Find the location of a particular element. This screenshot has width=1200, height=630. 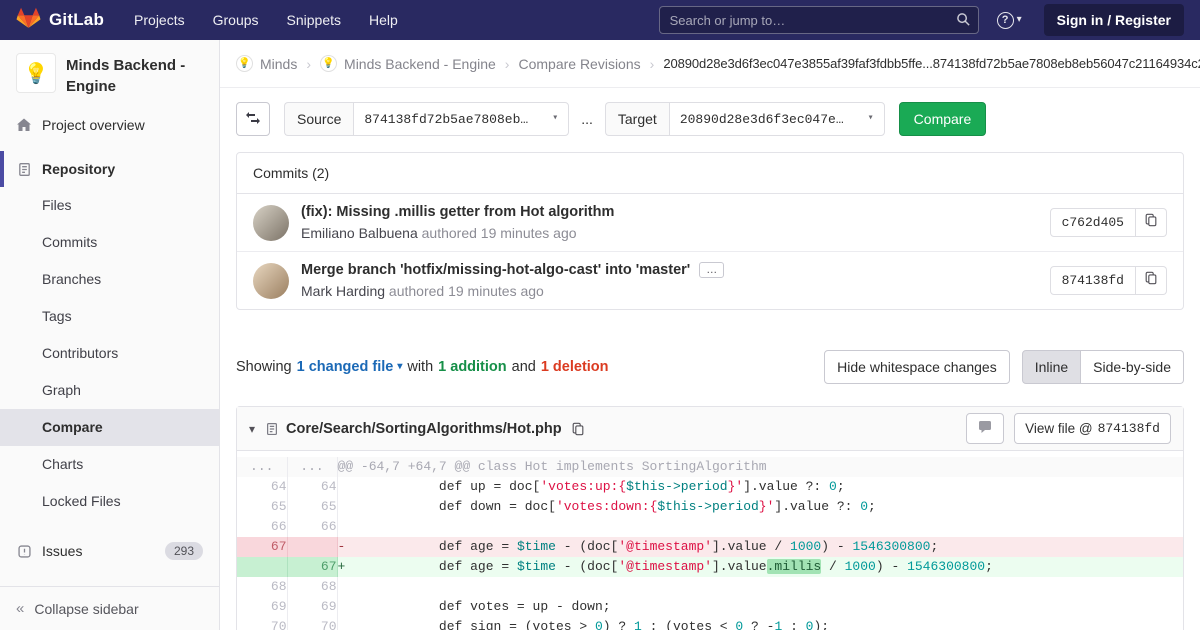

new-line-number: 70 is located at coordinates (312, 623).